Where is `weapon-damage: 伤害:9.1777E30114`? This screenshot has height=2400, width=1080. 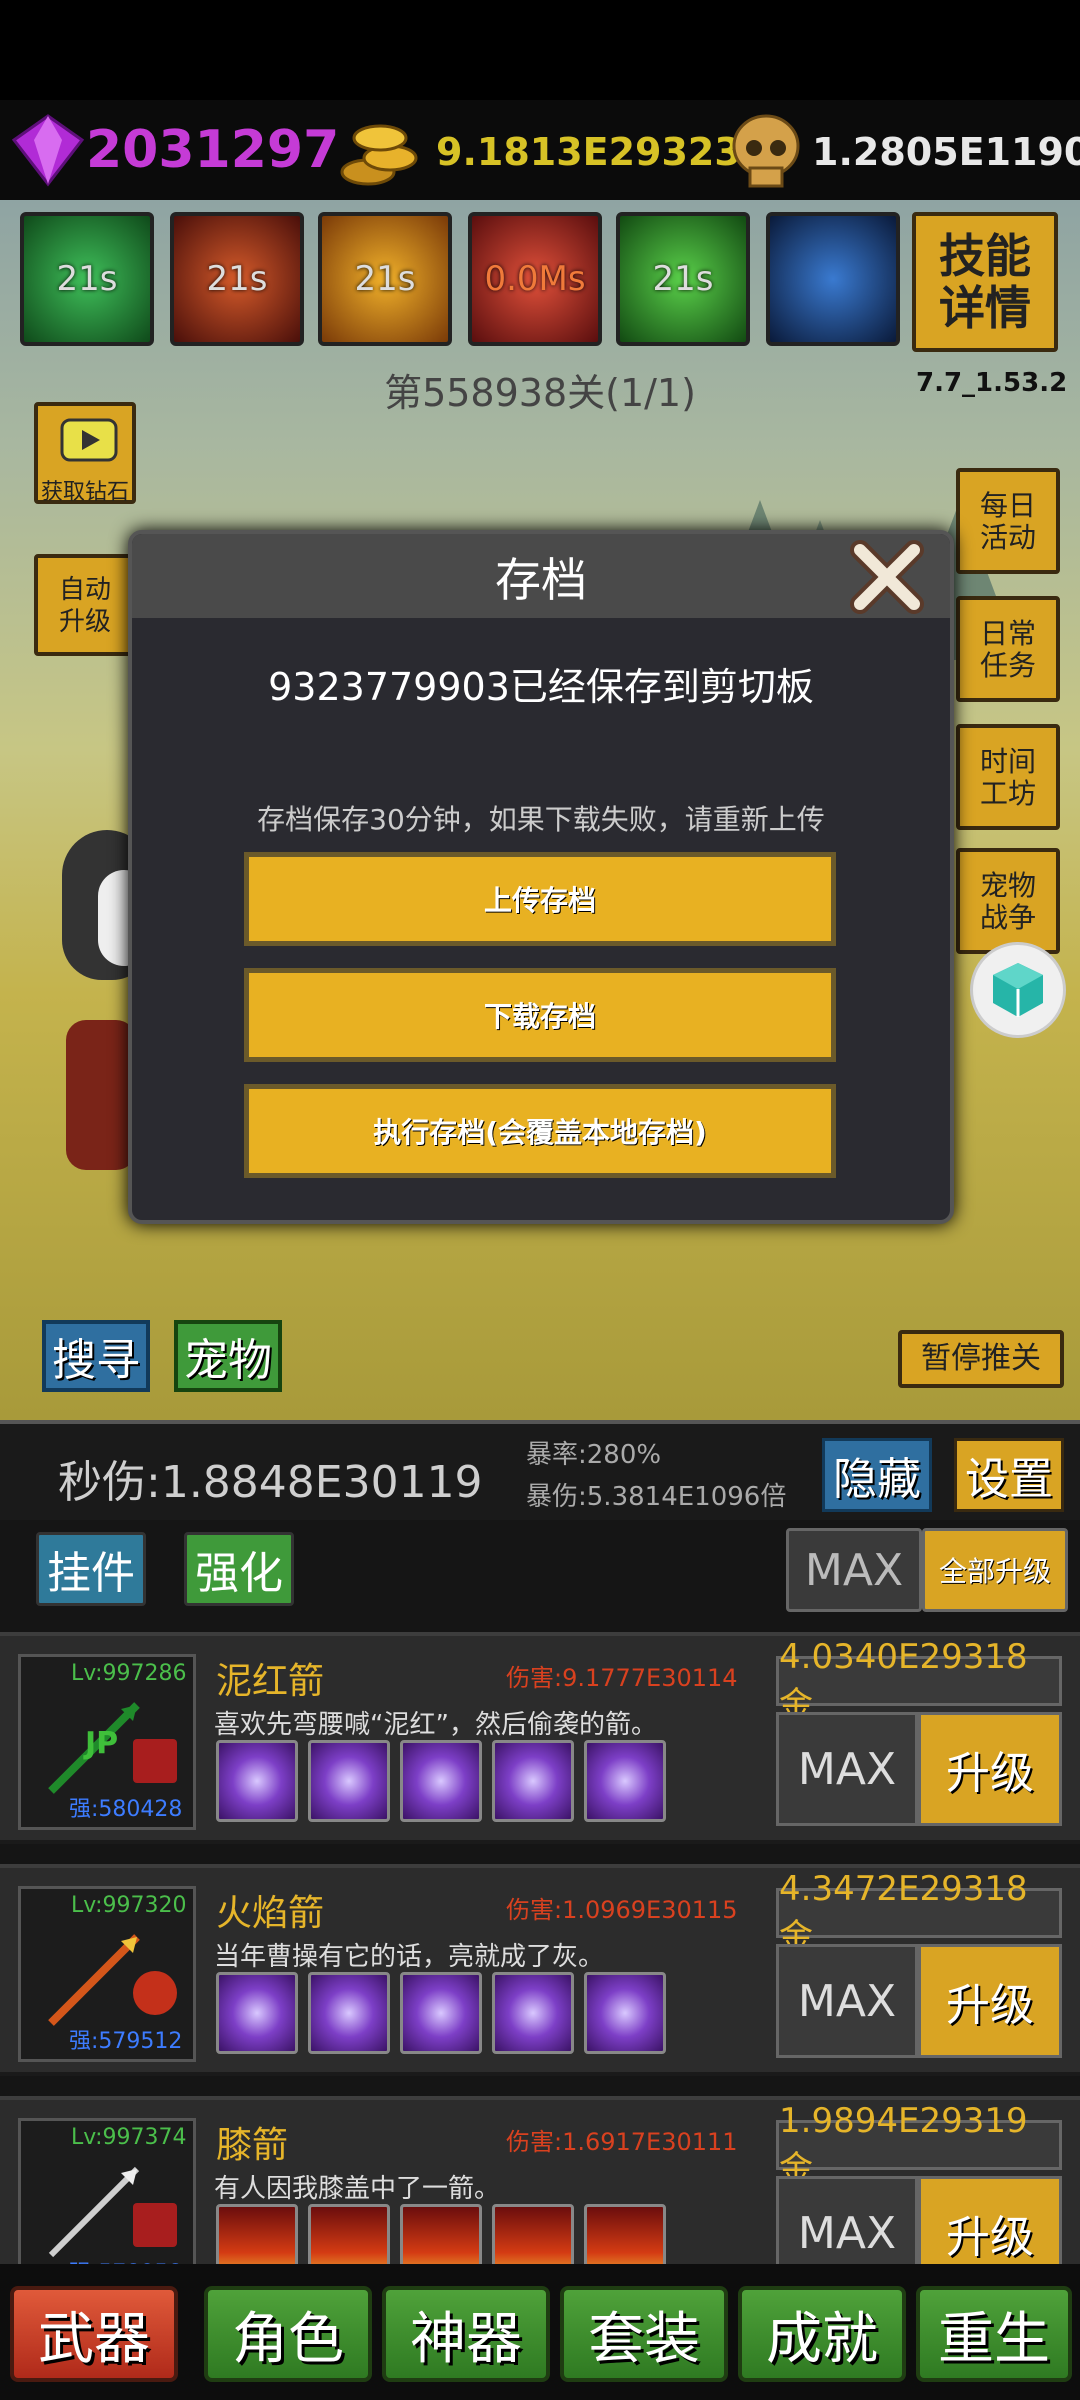
weapon-damage: 伤害:9.1777E30114 is located at coordinates (622, 1678).